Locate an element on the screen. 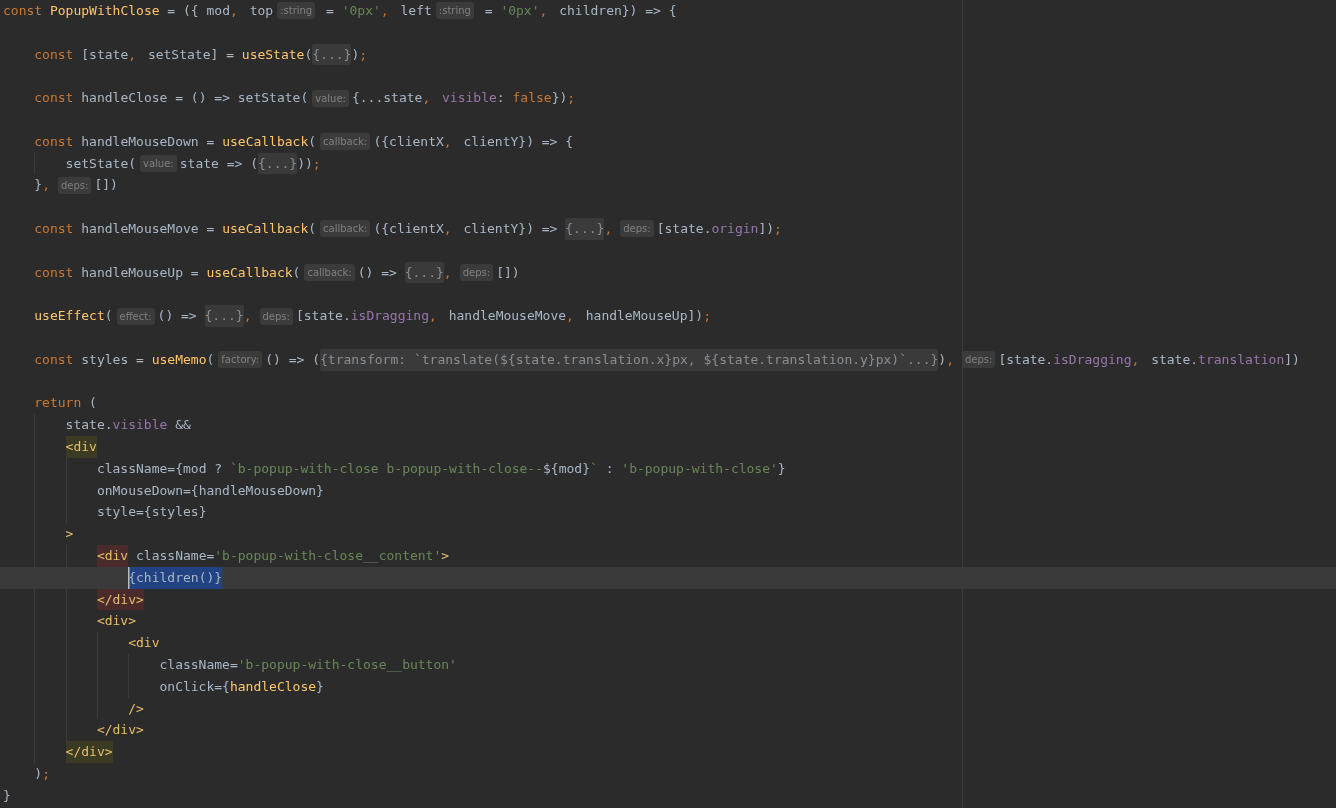 This screenshot has width=1336, height=808. code-text: state => ( is located at coordinates (218, 163).